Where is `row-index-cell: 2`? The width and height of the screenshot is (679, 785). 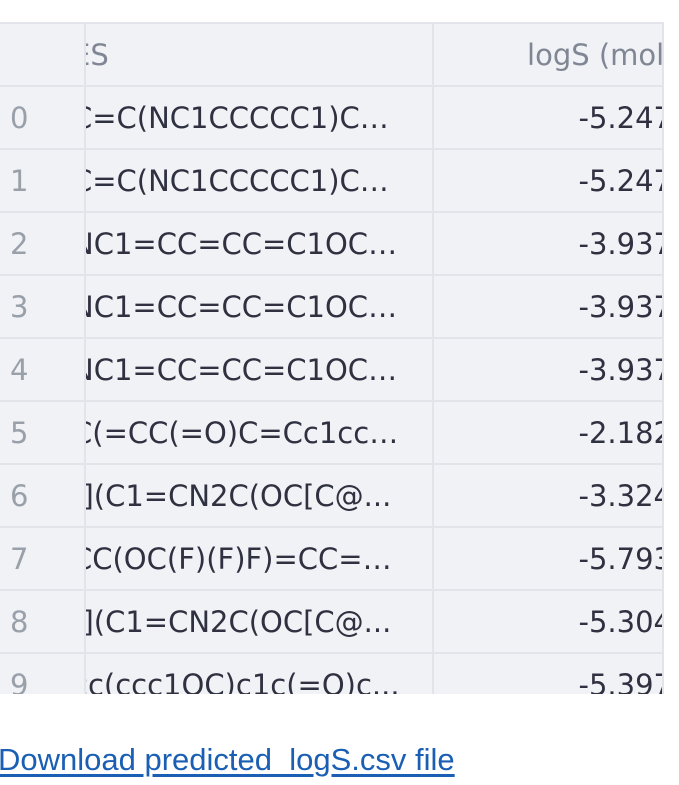 row-index-cell: 2 is located at coordinates (43, 243).